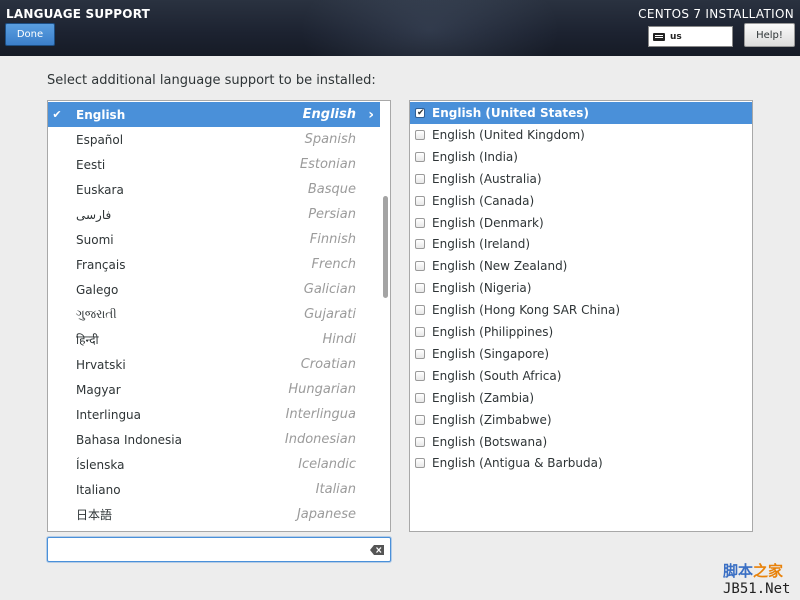 The width and height of the screenshot is (800, 600). I want to click on locale-row: English (Nigeria), so click(581, 288).